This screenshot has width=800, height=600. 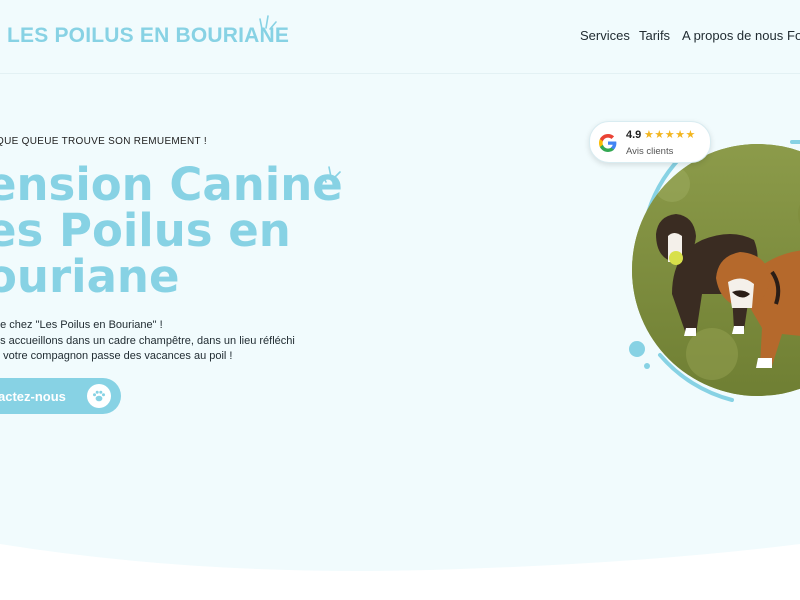 What do you see at coordinates (650, 151) in the screenshot?
I see `review-label: Avis clients` at bounding box center [650, 151].